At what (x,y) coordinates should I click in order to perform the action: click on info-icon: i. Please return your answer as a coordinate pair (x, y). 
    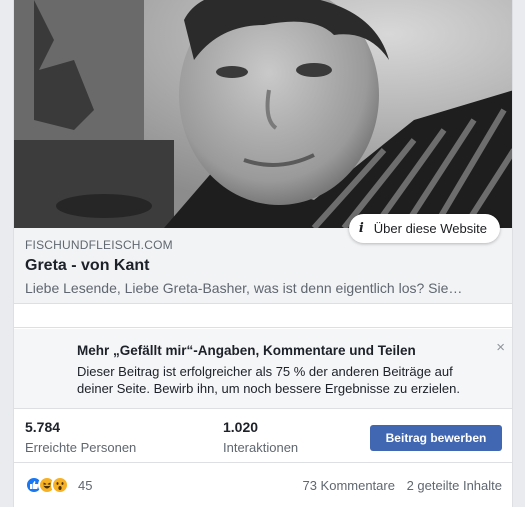
    Looking at the image, I should click on (361, 228).